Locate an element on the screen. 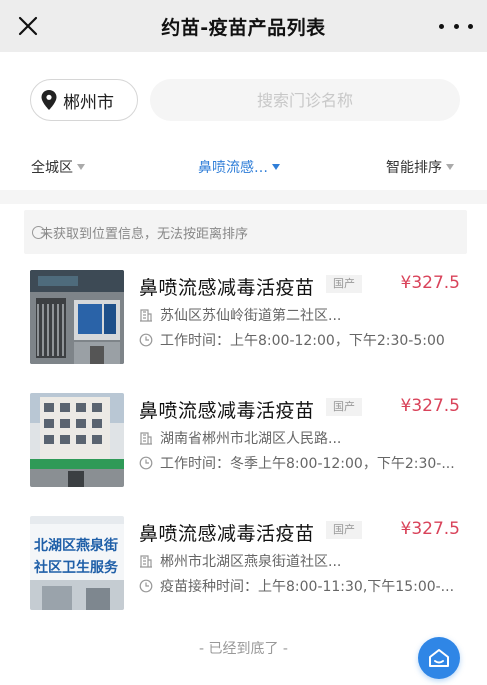  home-button is located at coordinates (439, 658).